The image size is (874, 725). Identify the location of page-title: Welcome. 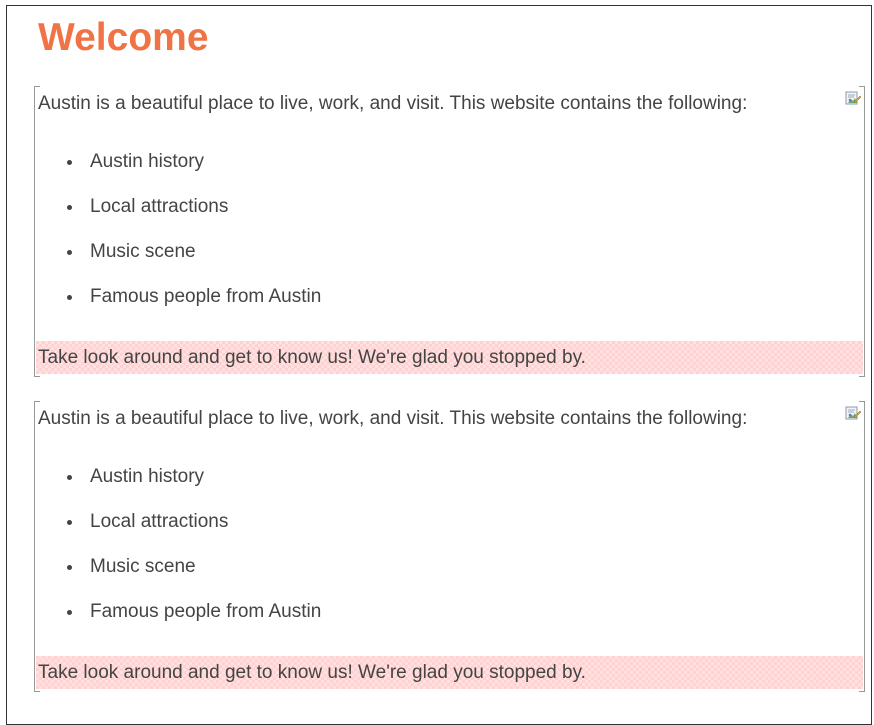
(123, 37).